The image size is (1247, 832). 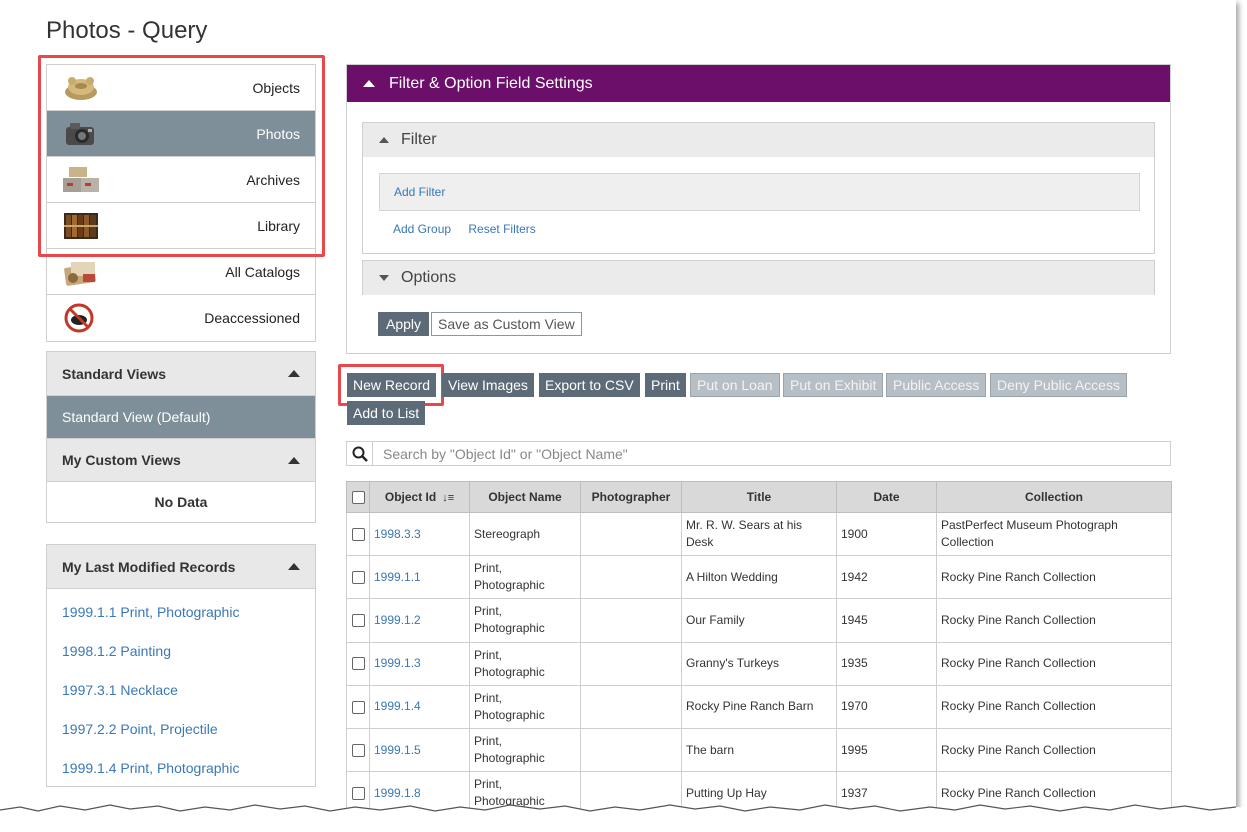 What do you see at coordinates (384, 278) in the screenshot?
I see `expand-icon` at bounding box center [384, 278].